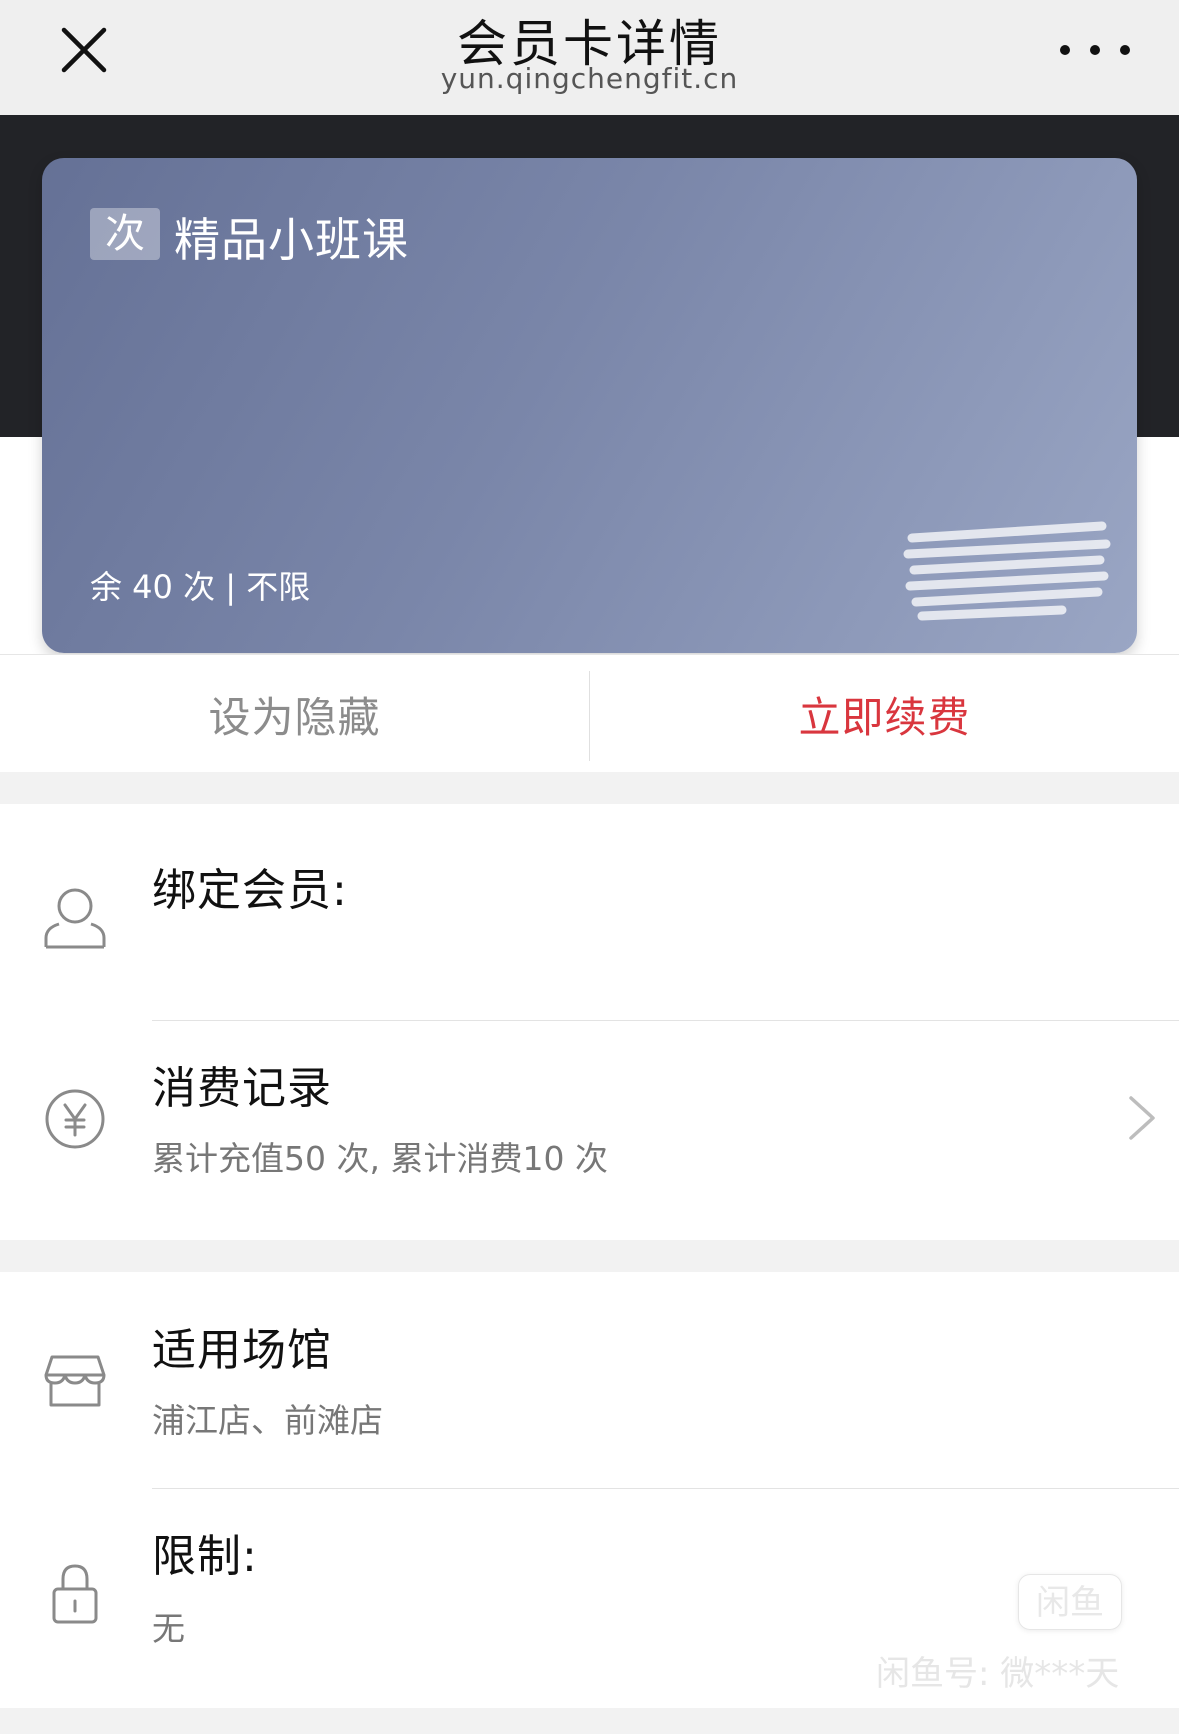 The width and height of the screenshot is (1179, 1734). I want to click on yuan-icon, so click(75, 1119).